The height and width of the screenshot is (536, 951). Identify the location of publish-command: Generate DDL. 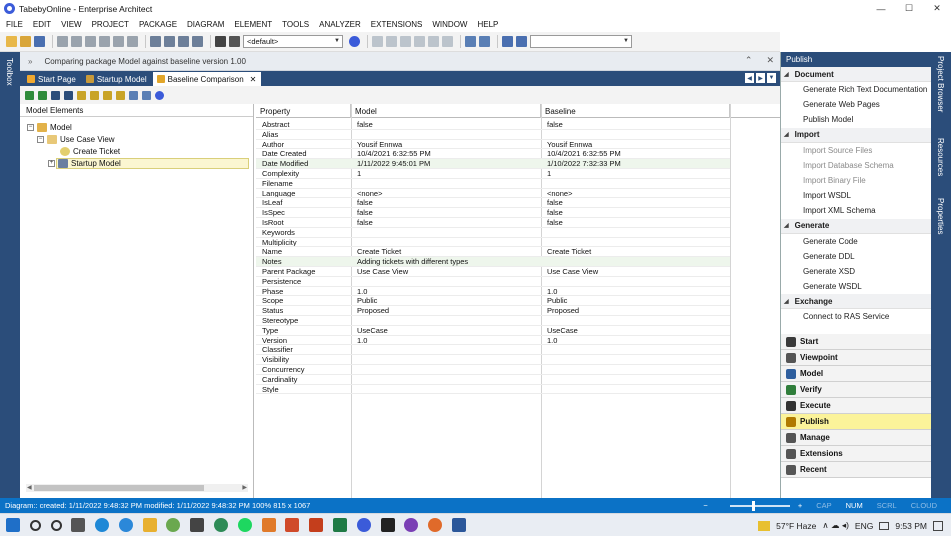
(856, 256).